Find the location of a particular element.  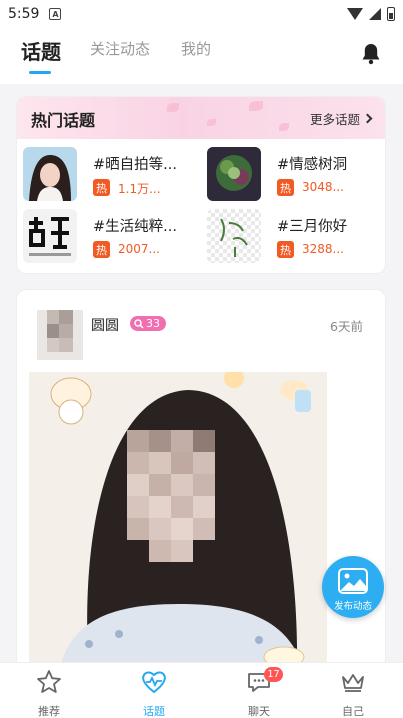

notification-icon: A is located at coordinates (55, 14).